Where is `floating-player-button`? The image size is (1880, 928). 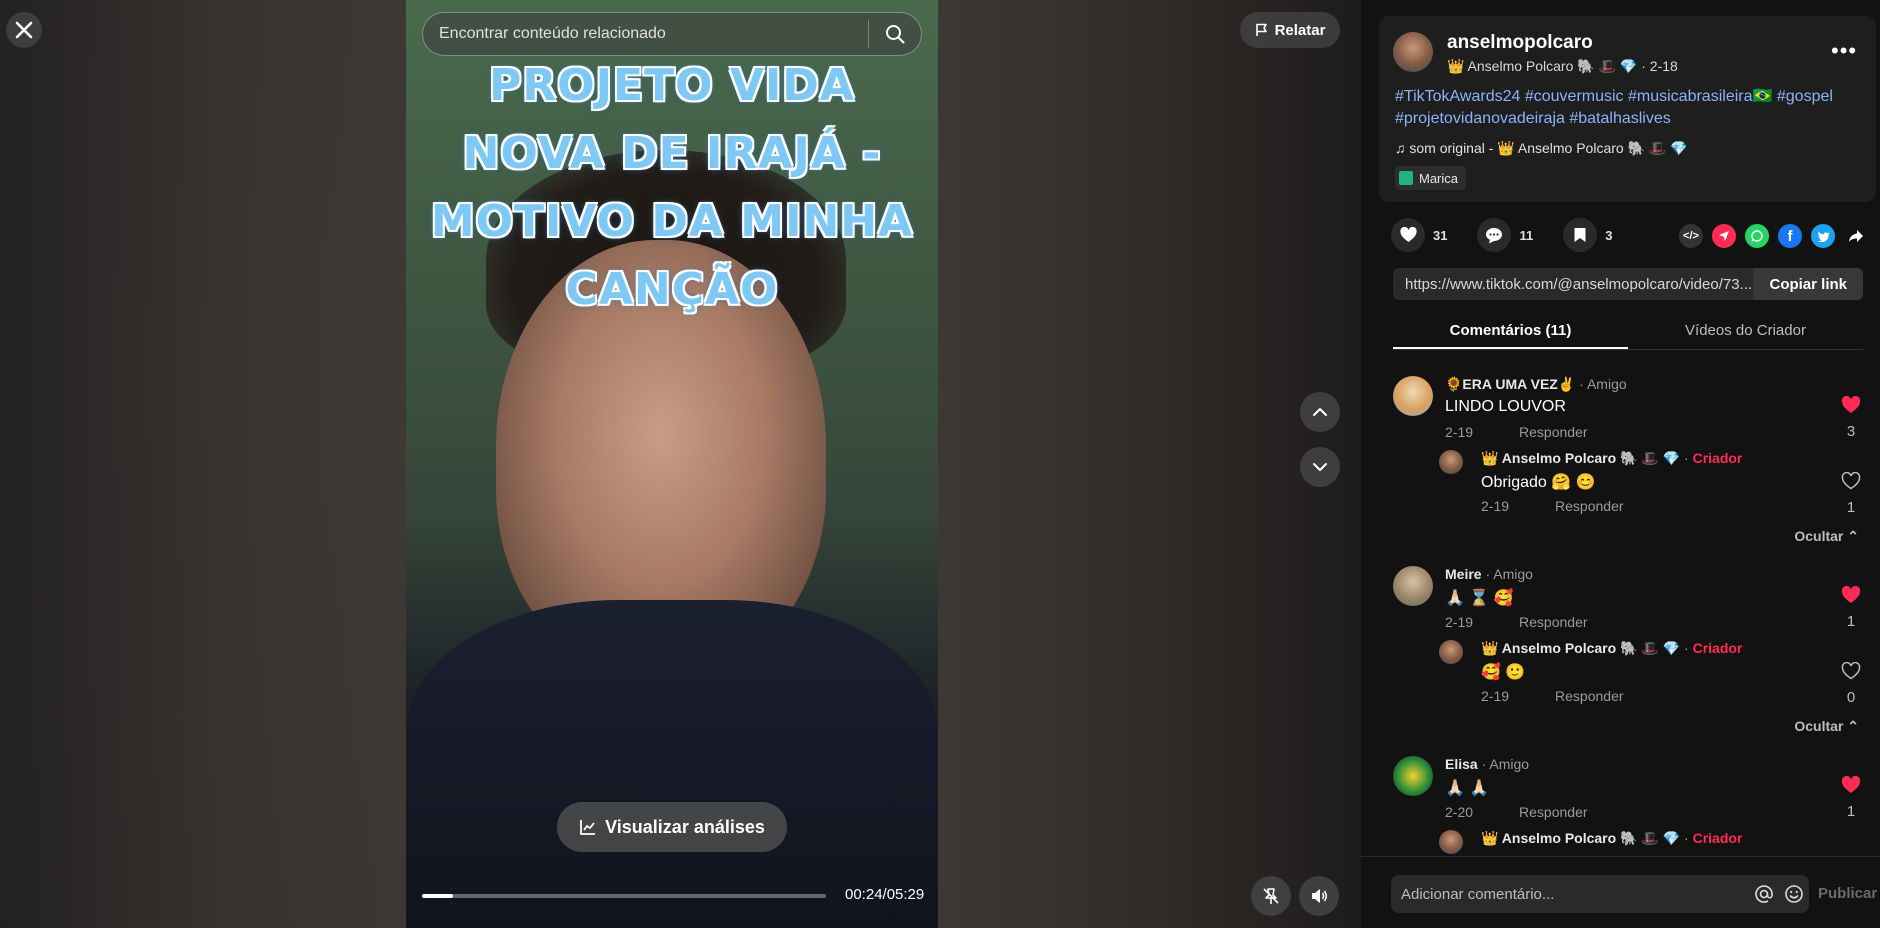
floating-player-button is located at coordinates (1271, 896).